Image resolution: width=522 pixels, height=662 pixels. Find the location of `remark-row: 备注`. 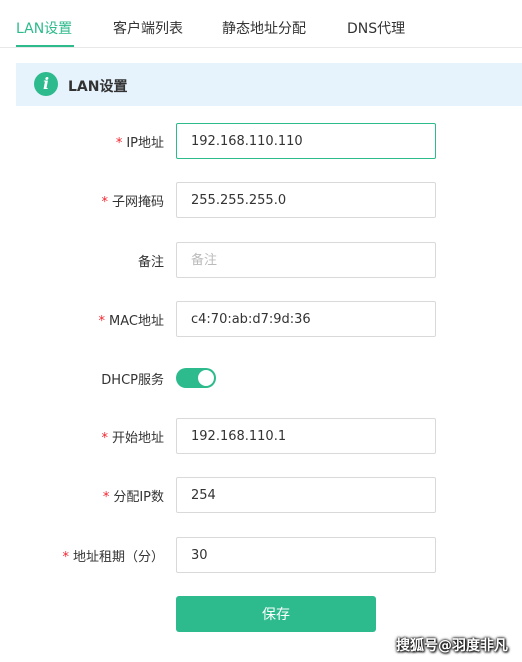

remark-row: 备注 is located at coordinates (261, 260).